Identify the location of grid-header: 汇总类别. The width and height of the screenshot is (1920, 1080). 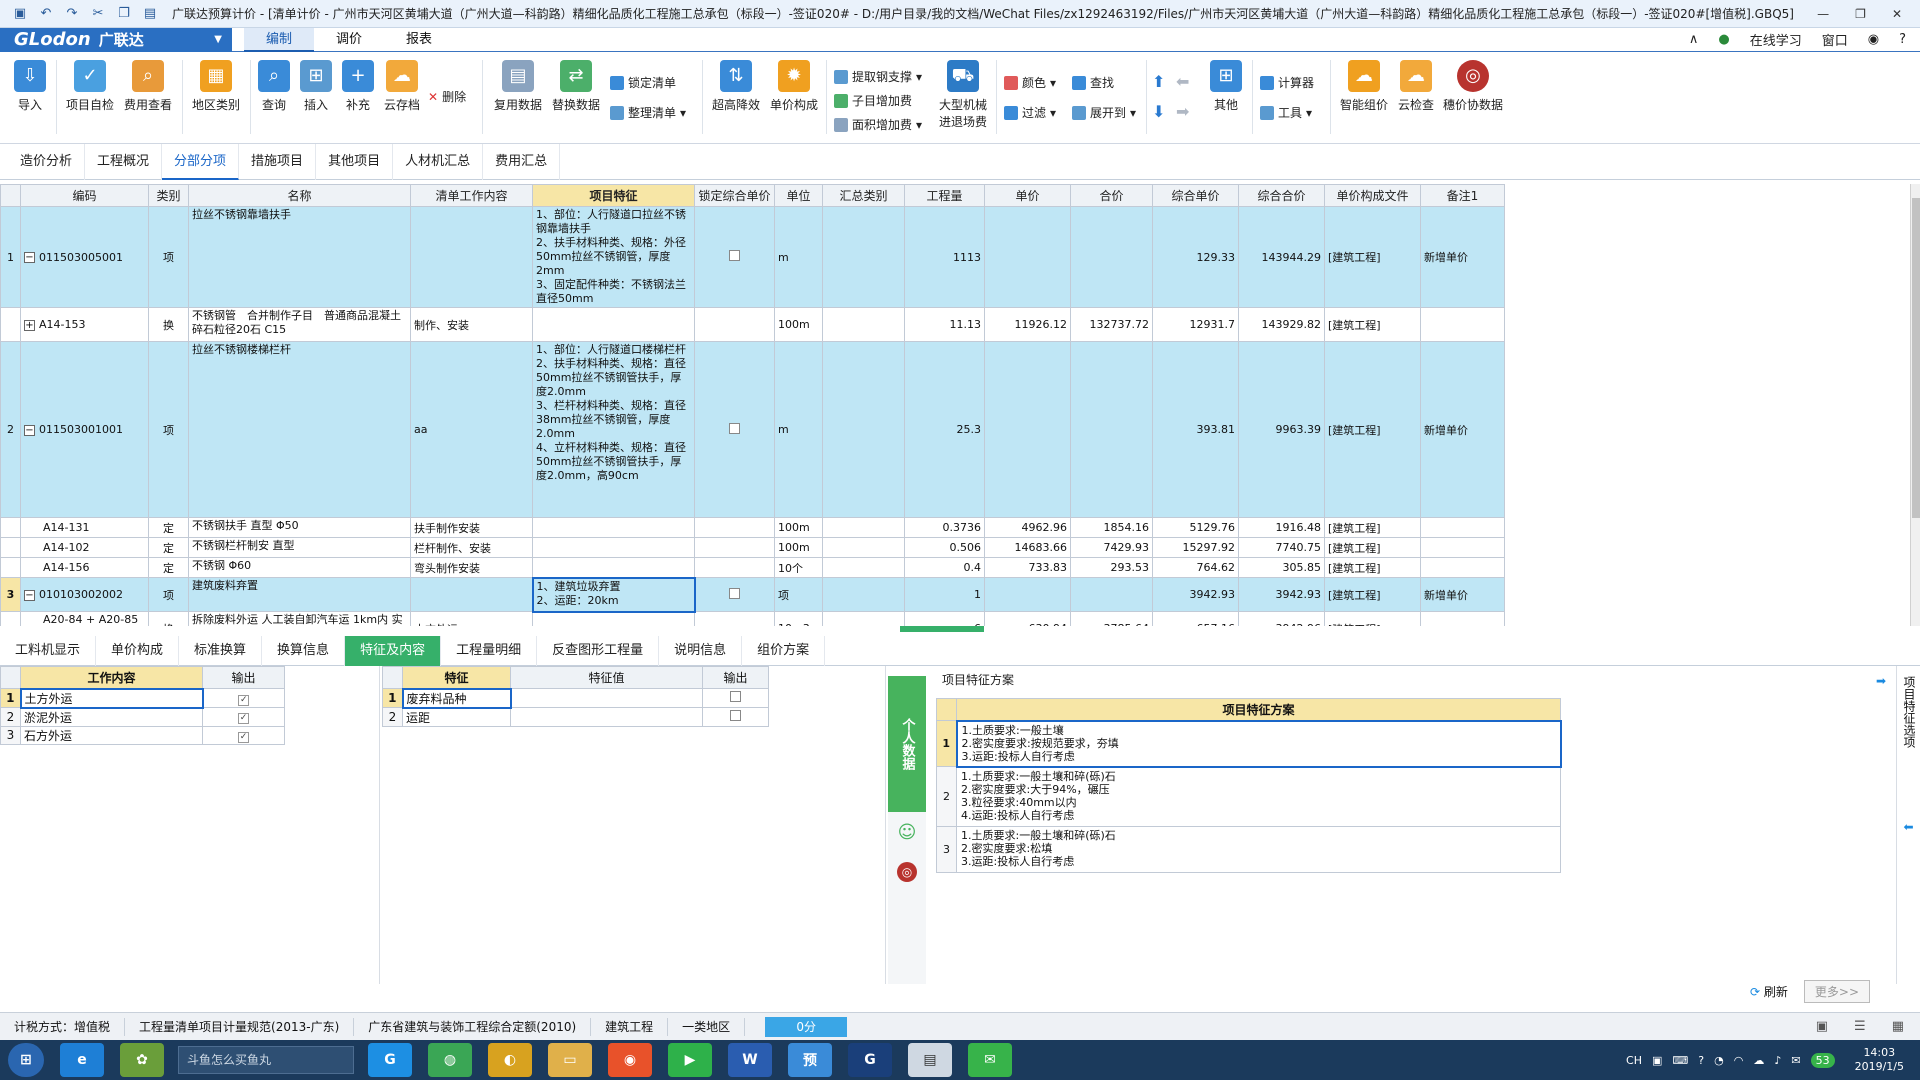
(863, 195).